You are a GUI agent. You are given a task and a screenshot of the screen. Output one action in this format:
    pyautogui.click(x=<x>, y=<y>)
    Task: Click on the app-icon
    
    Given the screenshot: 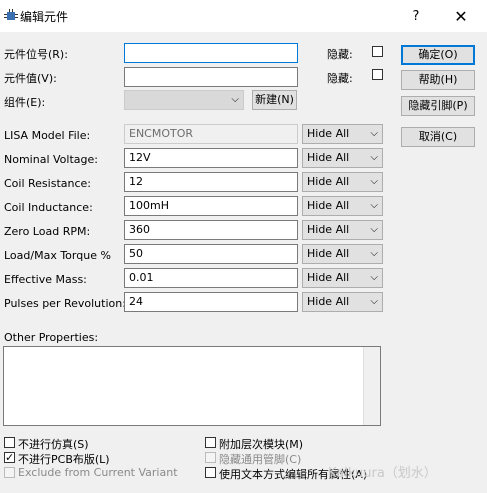 What is the action you would take?
    pyautogui.click(x=11, y=16)
    